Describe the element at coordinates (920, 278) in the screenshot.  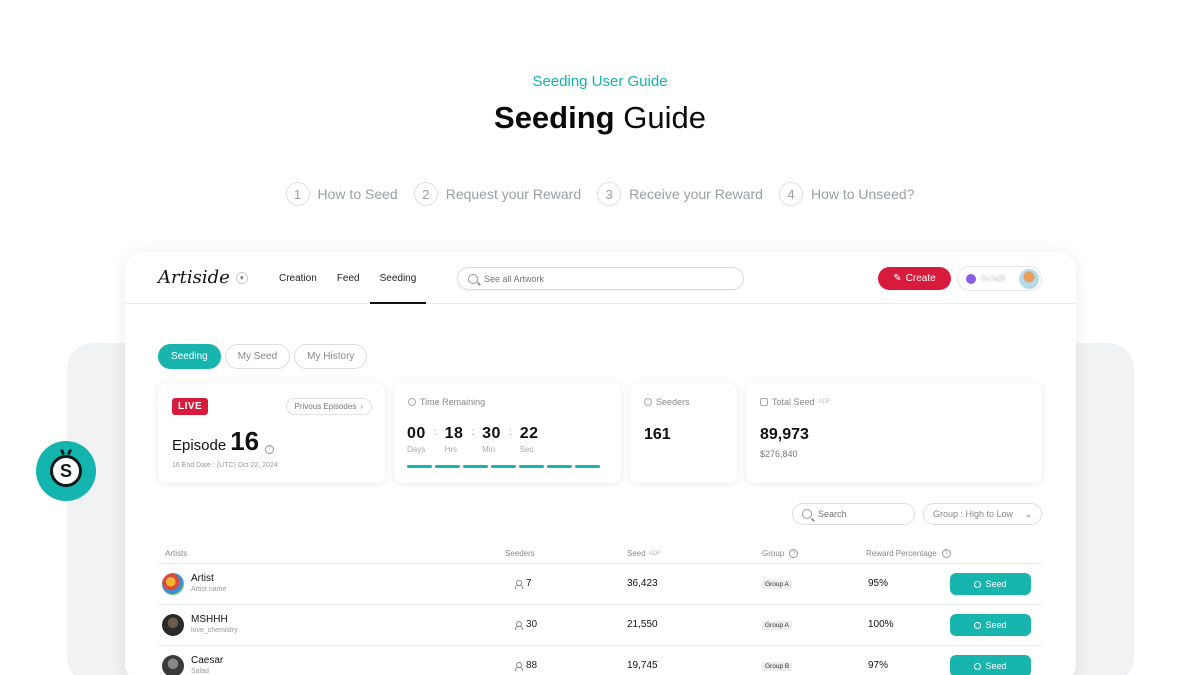
I see `create-label: Create` at that location.